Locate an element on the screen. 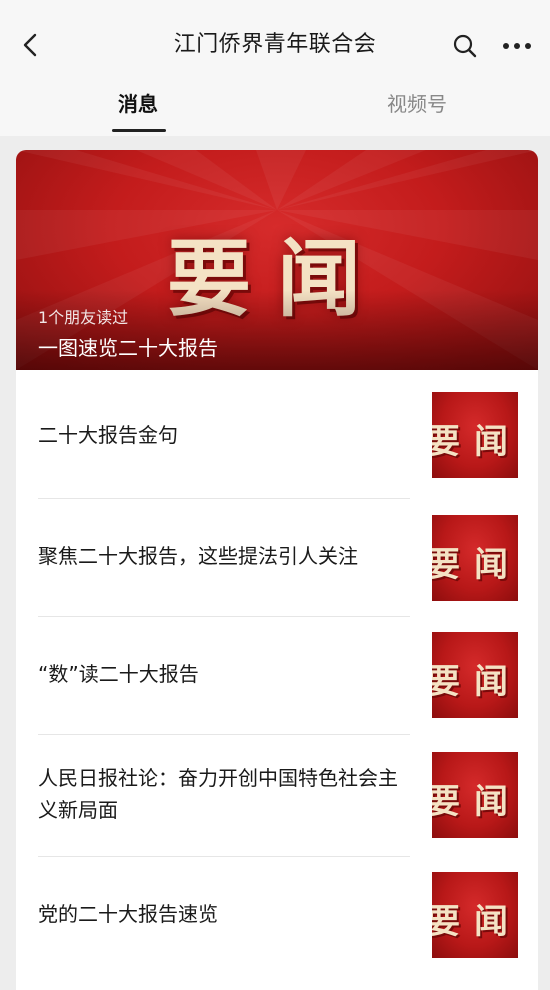 This screenshot has width=550, height=990. article-title: 二十大报告金句 is located at coordinates (108, 435).